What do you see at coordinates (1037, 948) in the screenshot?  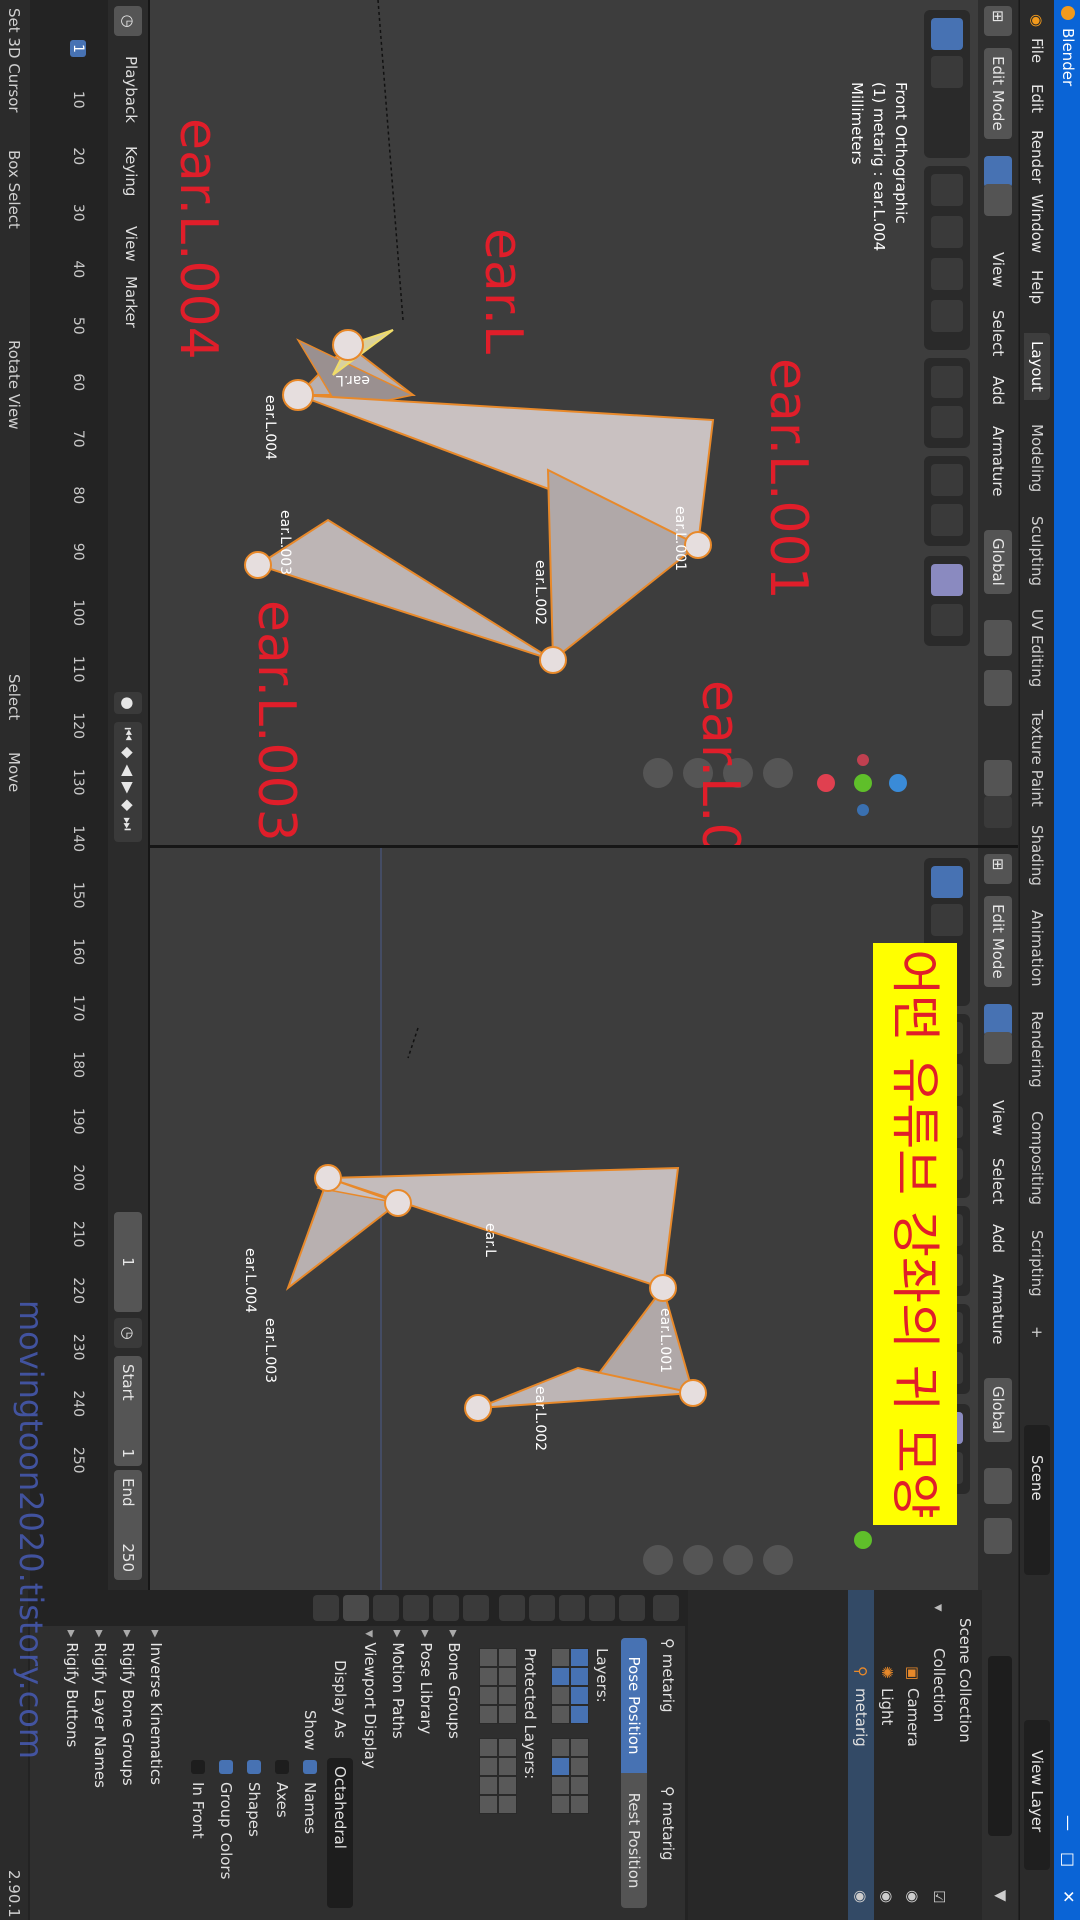 I see `tab-animation: Animation` at bounding box center [1037, 948].